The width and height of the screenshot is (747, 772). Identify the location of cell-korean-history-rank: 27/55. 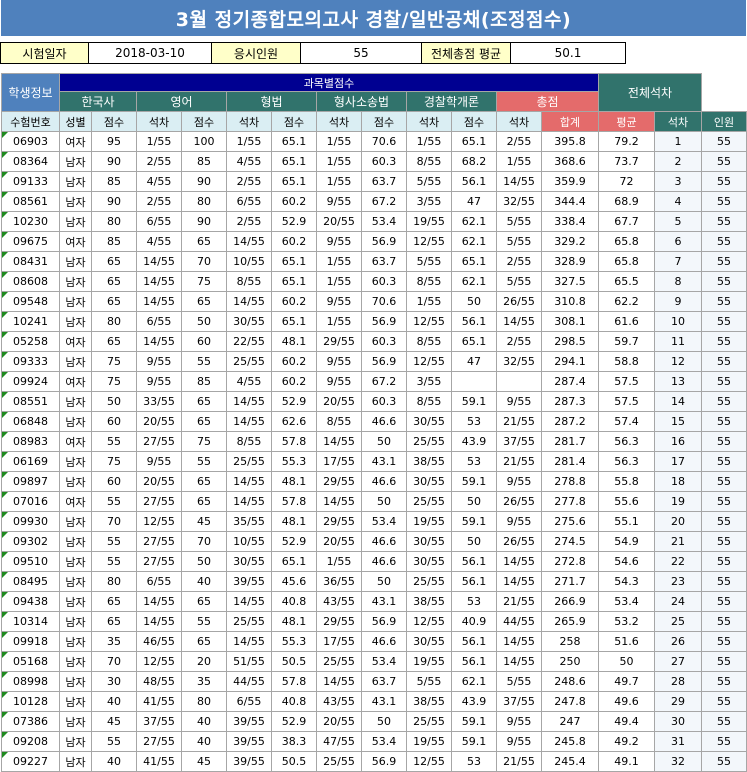
(159, 441).